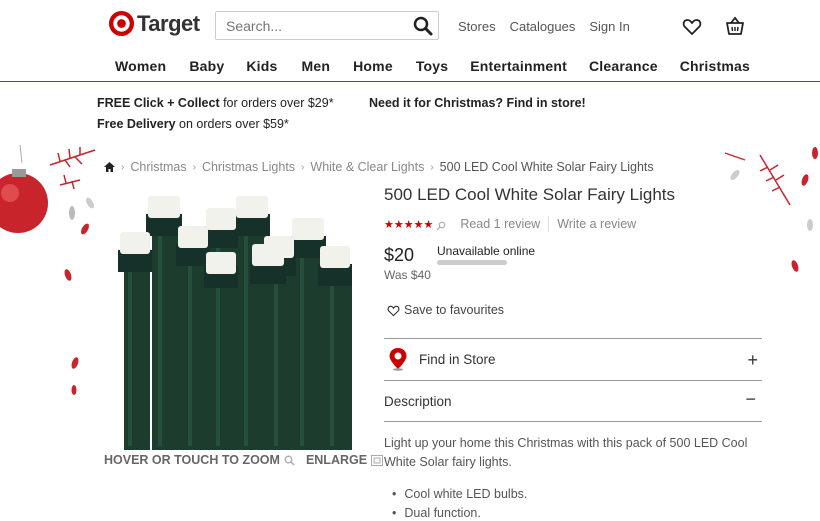 This screenshot has width=820, height=521. I want to click on target-bullseye-icon, so click(121, 23).